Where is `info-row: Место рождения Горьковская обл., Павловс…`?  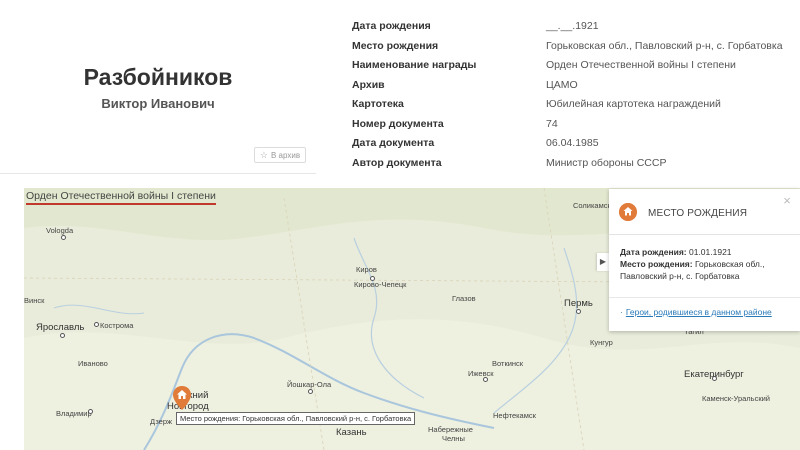
info-row: Место рождения Горьковская обл., Павловс… is located at coordinates (576, 48).